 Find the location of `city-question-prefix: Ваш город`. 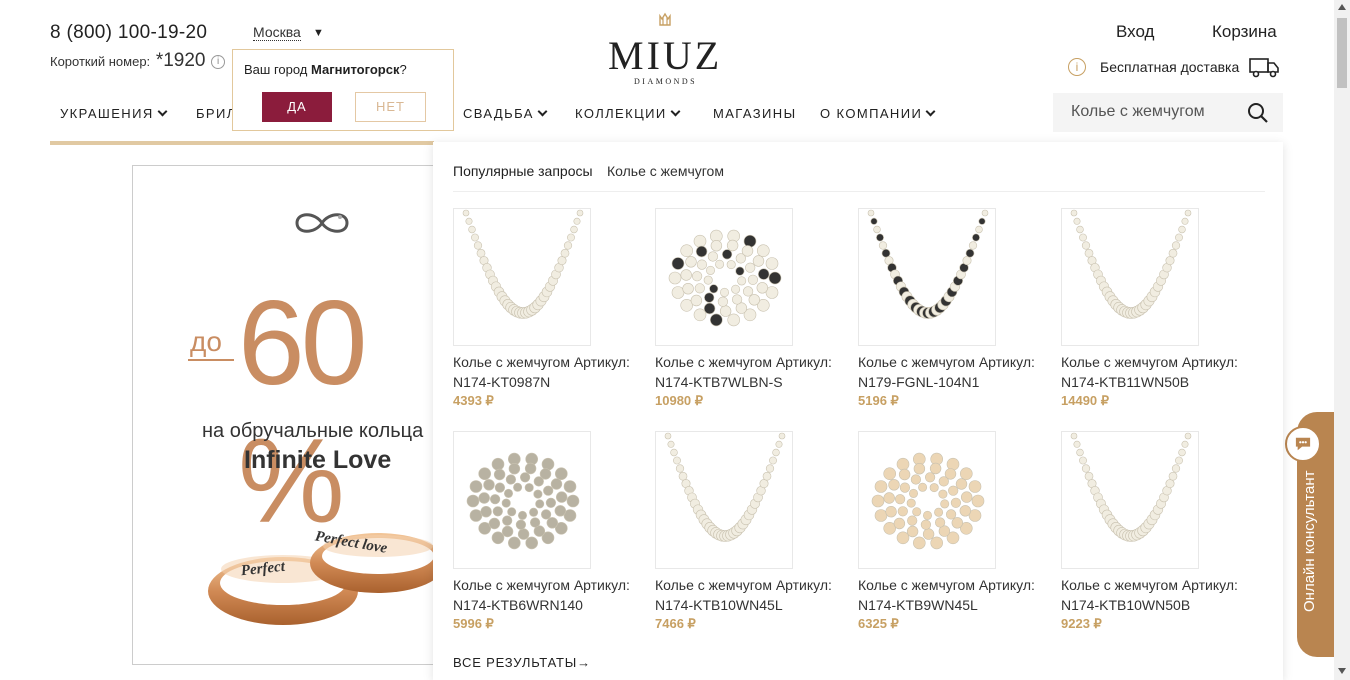

city-question-prefix: Ваш город is located at coordinates (277, 69).